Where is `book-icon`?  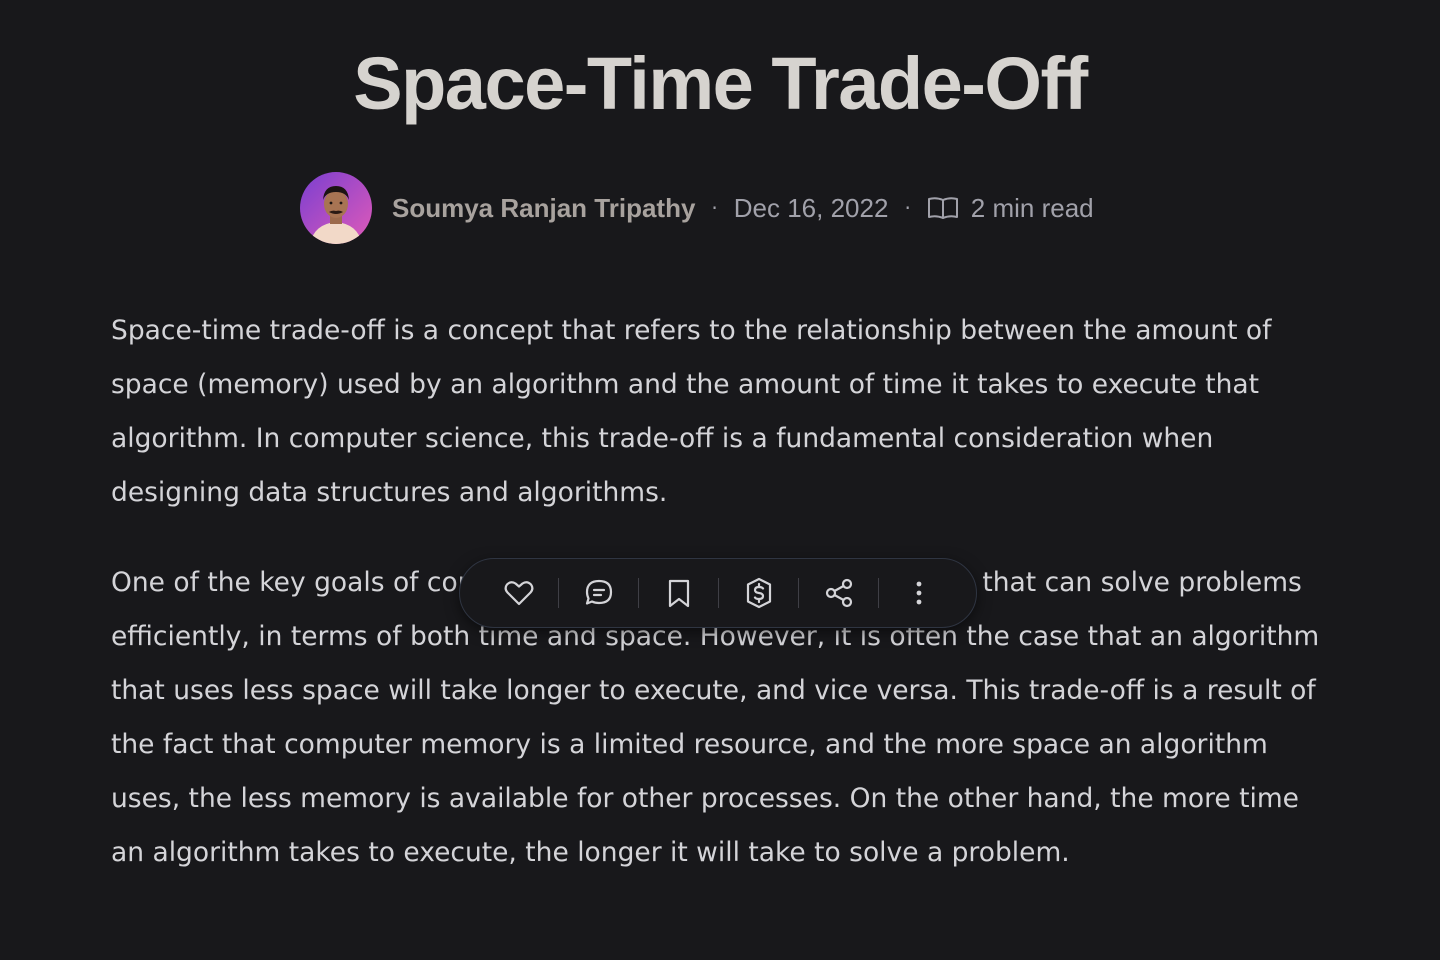
book-icon is located at coordinates (943, 208).